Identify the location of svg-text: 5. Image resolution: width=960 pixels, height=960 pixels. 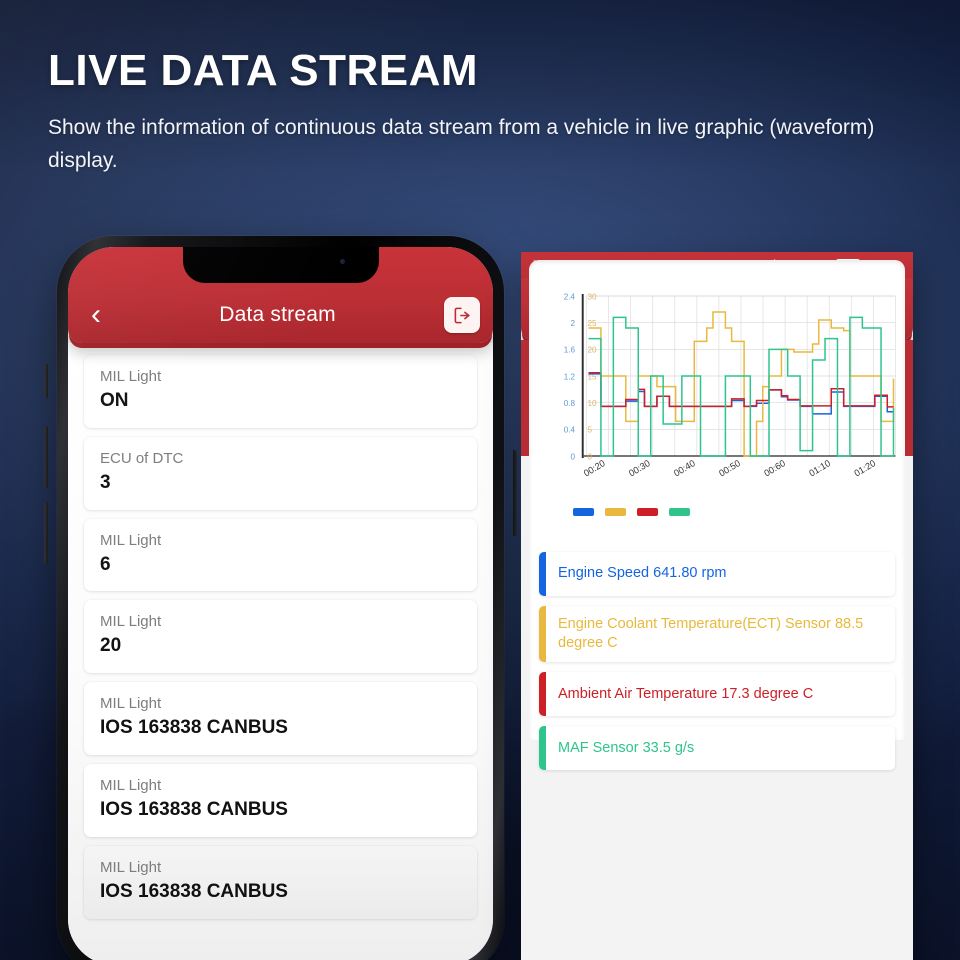
(590, 430).